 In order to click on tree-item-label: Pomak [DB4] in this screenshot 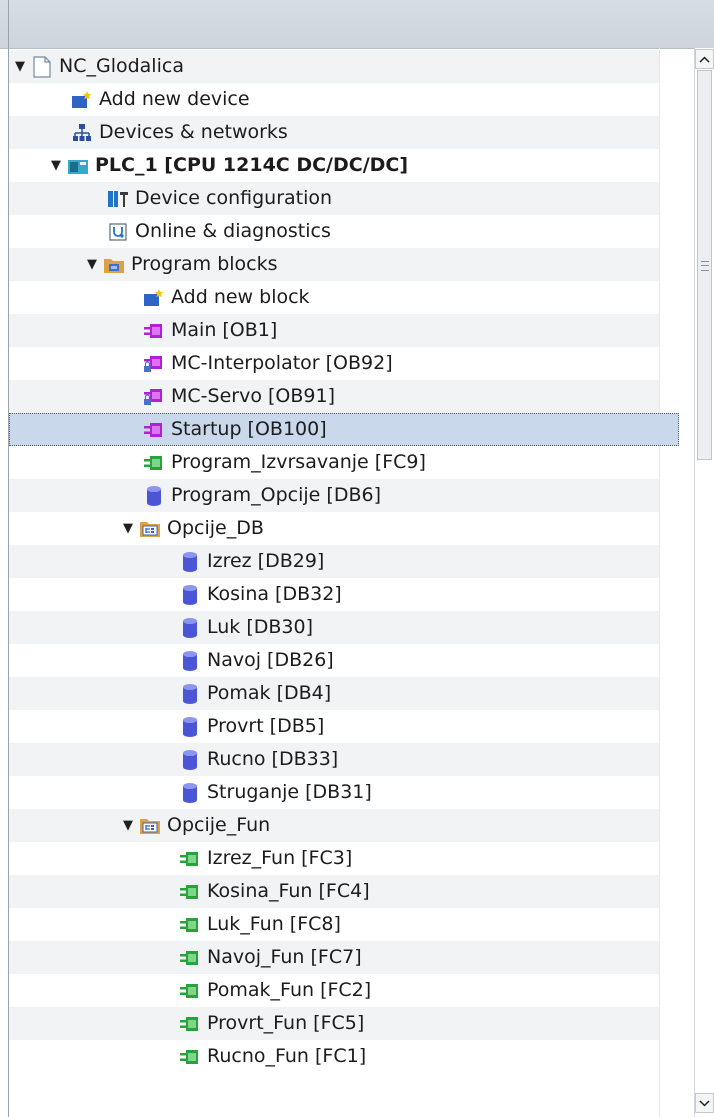, I will do `click(269, 693)`.